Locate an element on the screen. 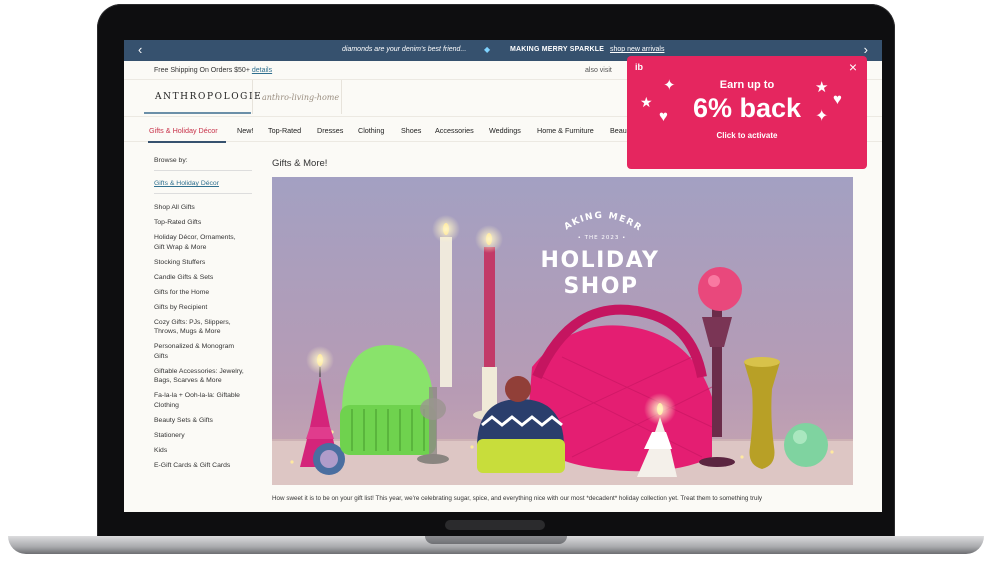 The image size is (992, 566). nav-home-furniture: Home & Furniture is located at coordinates (565, 130).